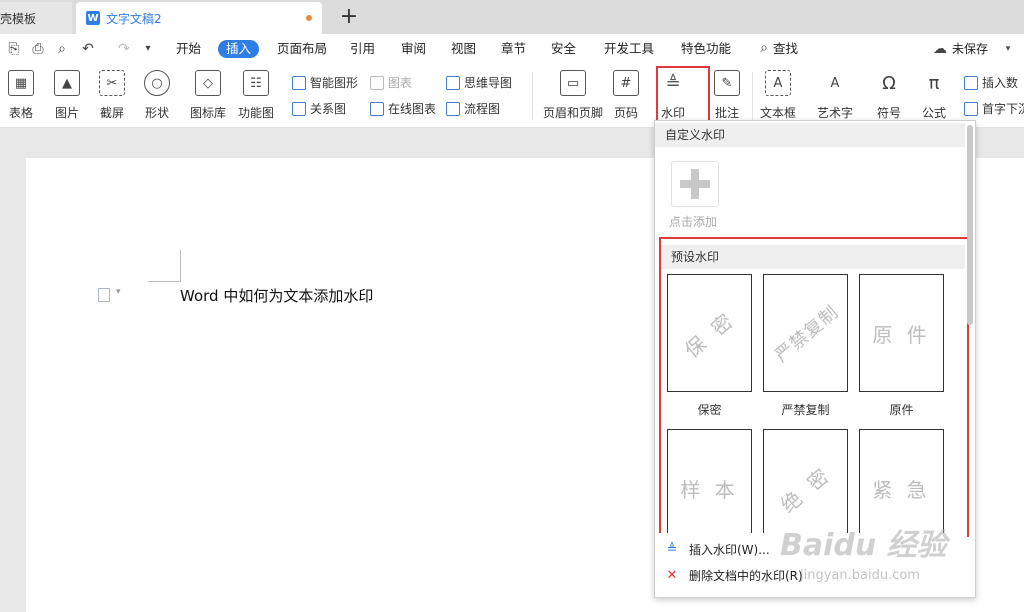 This screenshot has width=1024, height=612. What do you see at coordinates (888, 113) in the screenshot?
I see `symbol-label: 符号` at bounding box center [888, 113].